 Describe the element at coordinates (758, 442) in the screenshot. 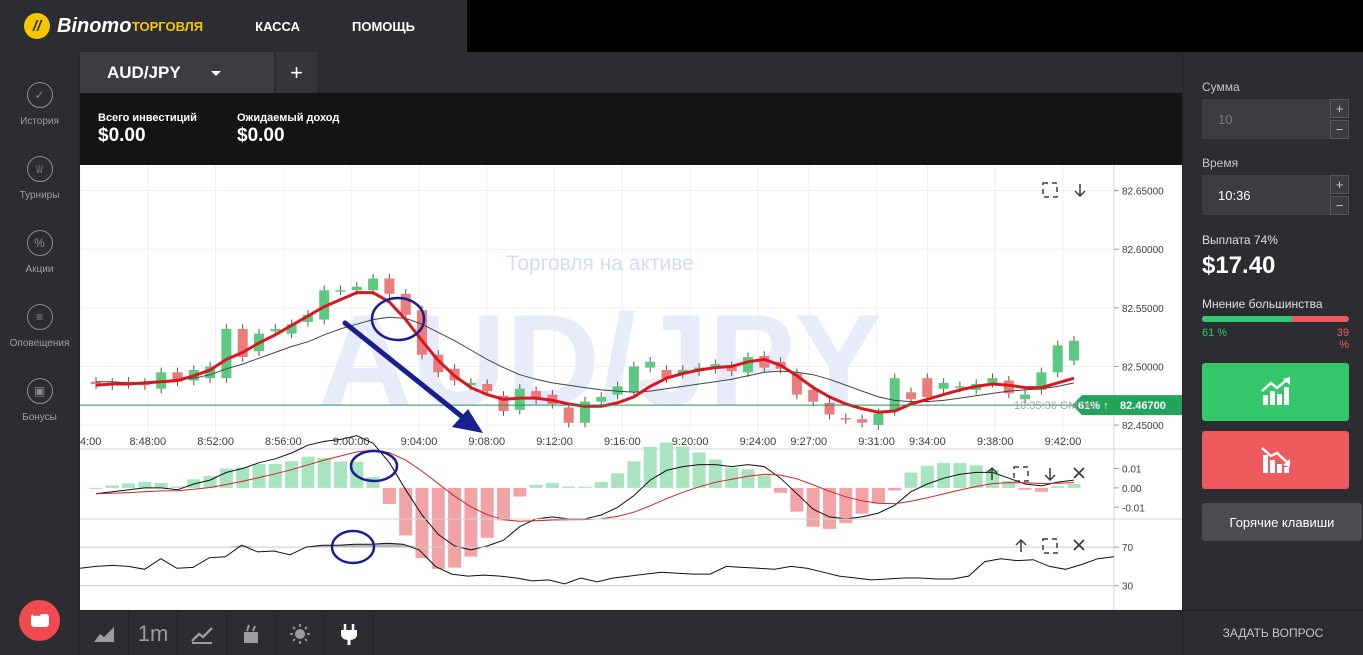

I see `time-tick-label: 9:24:00` at that location.